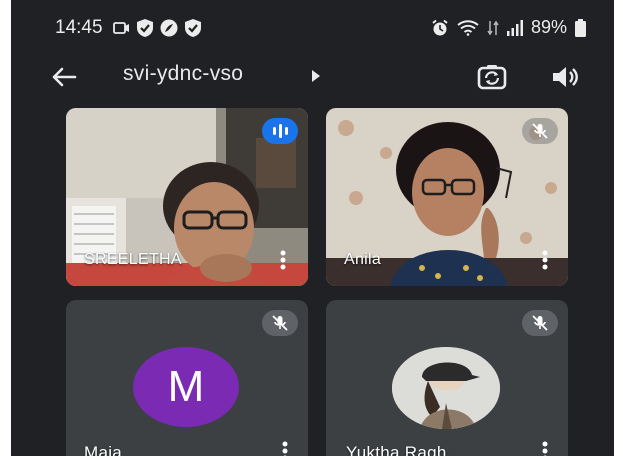 This screenshot has height=456, width=623. Describe the element at coordinates (103, 449) in the screenshot. I see `participant-name: Maja` at that location.